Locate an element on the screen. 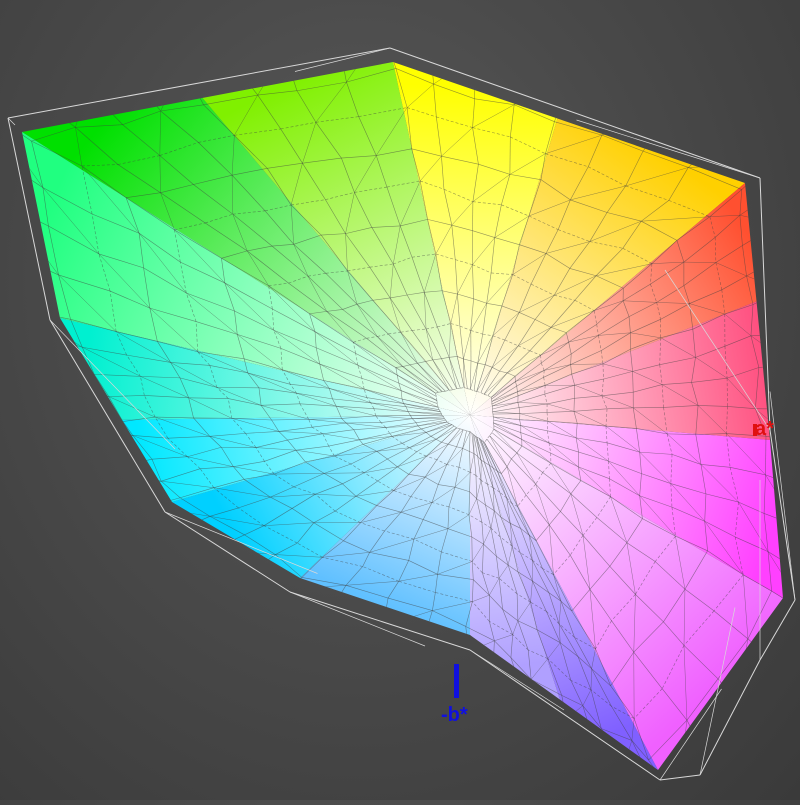 This screenshot has height=805, width=800. outline-edge is located at coordinates (680, 777).